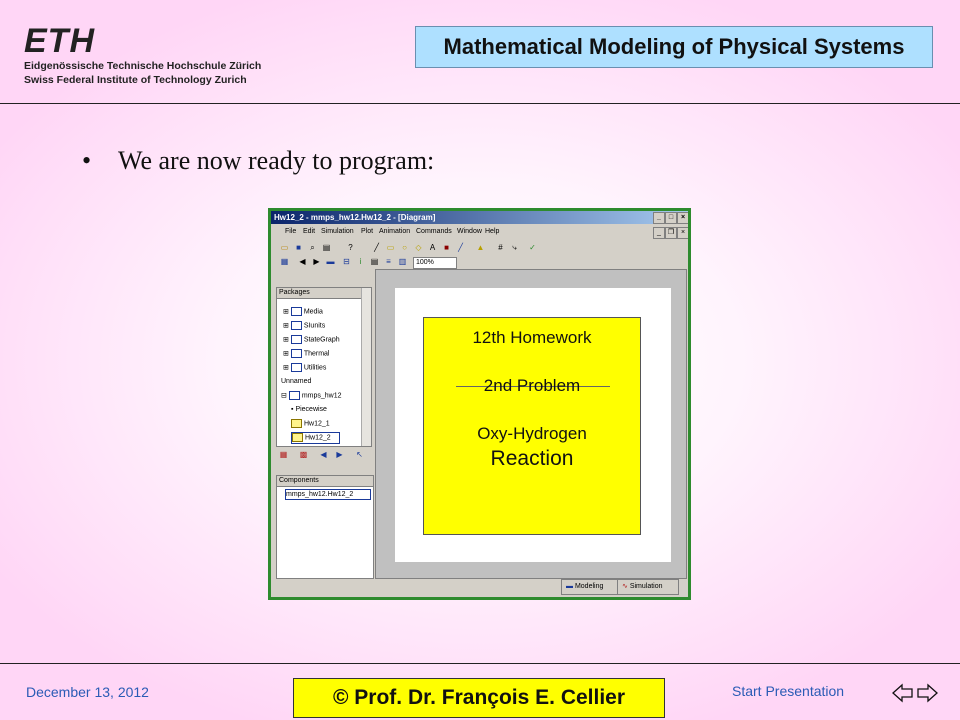  Describe the element at coordinates (359, 454) in the screenshot. I see `arrow-select-icon: ↖` at that location.